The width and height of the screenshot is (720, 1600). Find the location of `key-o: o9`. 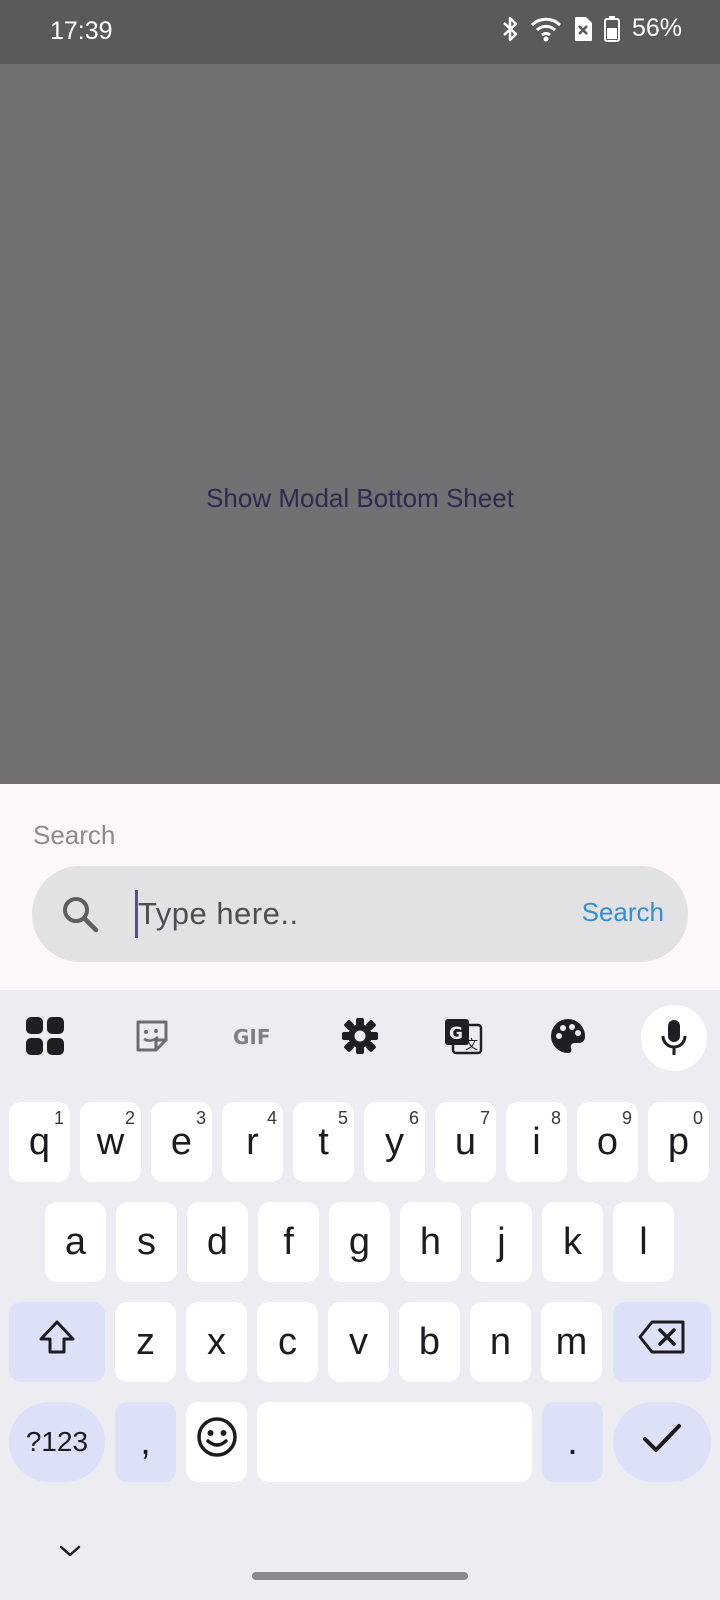

key-o: o9 is located at coordinates (607, 1142).